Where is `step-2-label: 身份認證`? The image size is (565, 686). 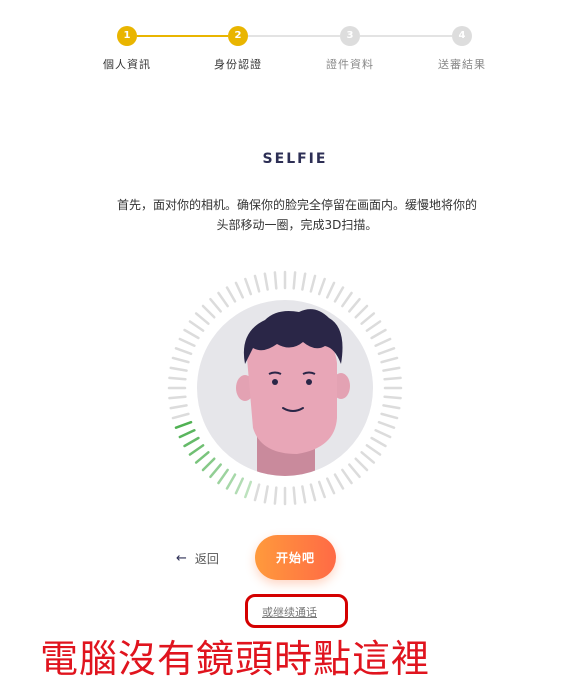
step-2-label: 身份認證 is located at coordinates (238, 64).